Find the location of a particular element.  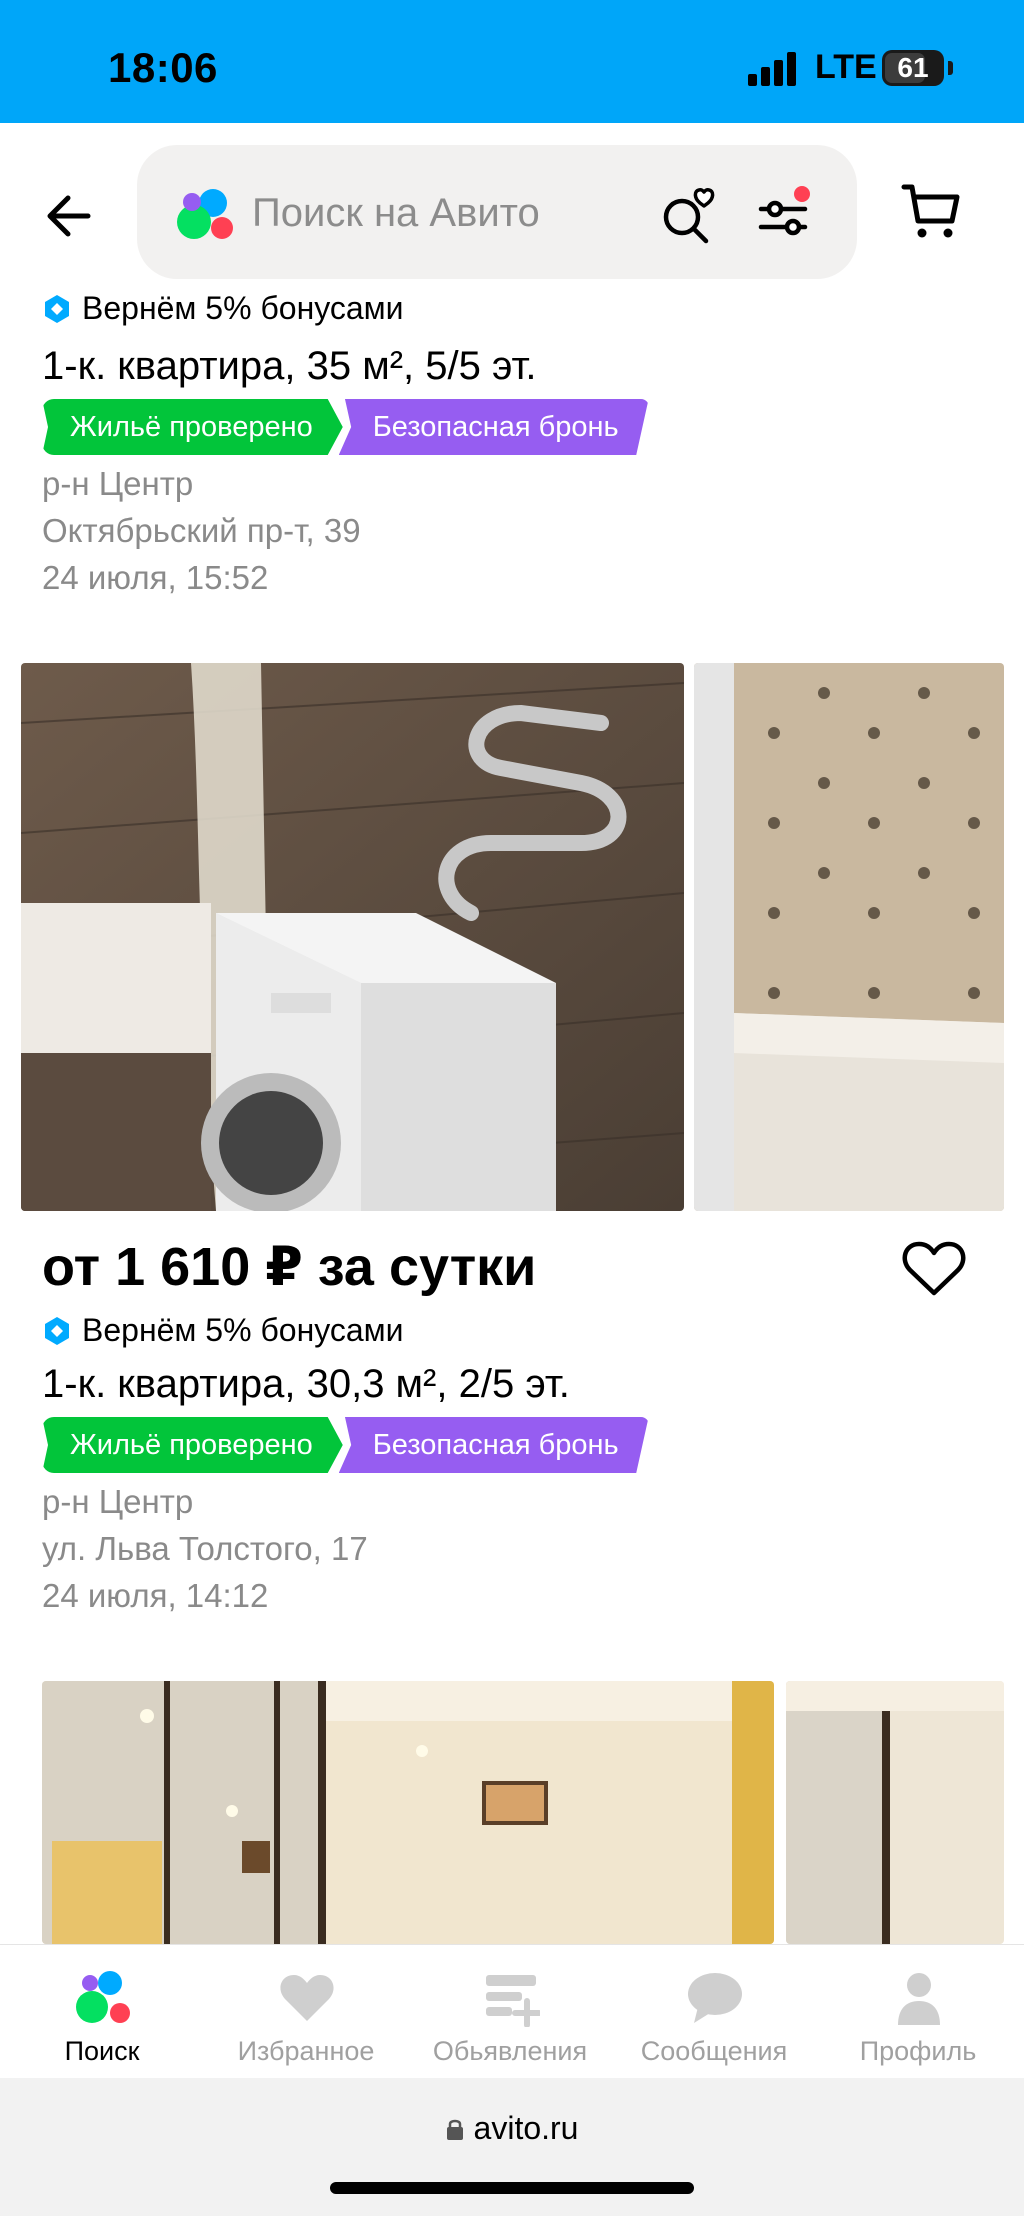

heart-outline-icon is located at coordinates (934, 1268).